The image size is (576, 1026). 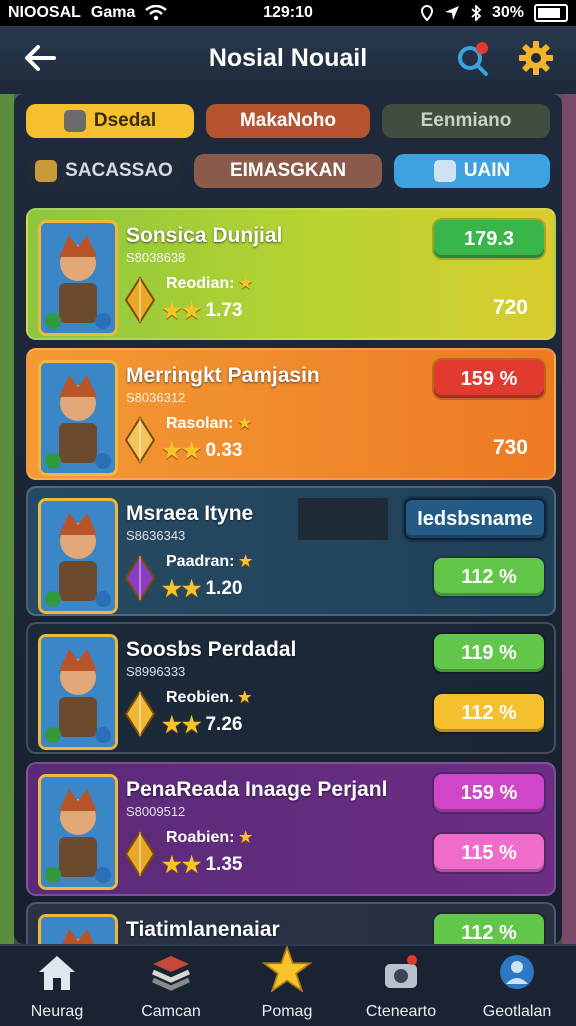 I want to click on stat-label-text: Reobien., so click(x=200, y=697).